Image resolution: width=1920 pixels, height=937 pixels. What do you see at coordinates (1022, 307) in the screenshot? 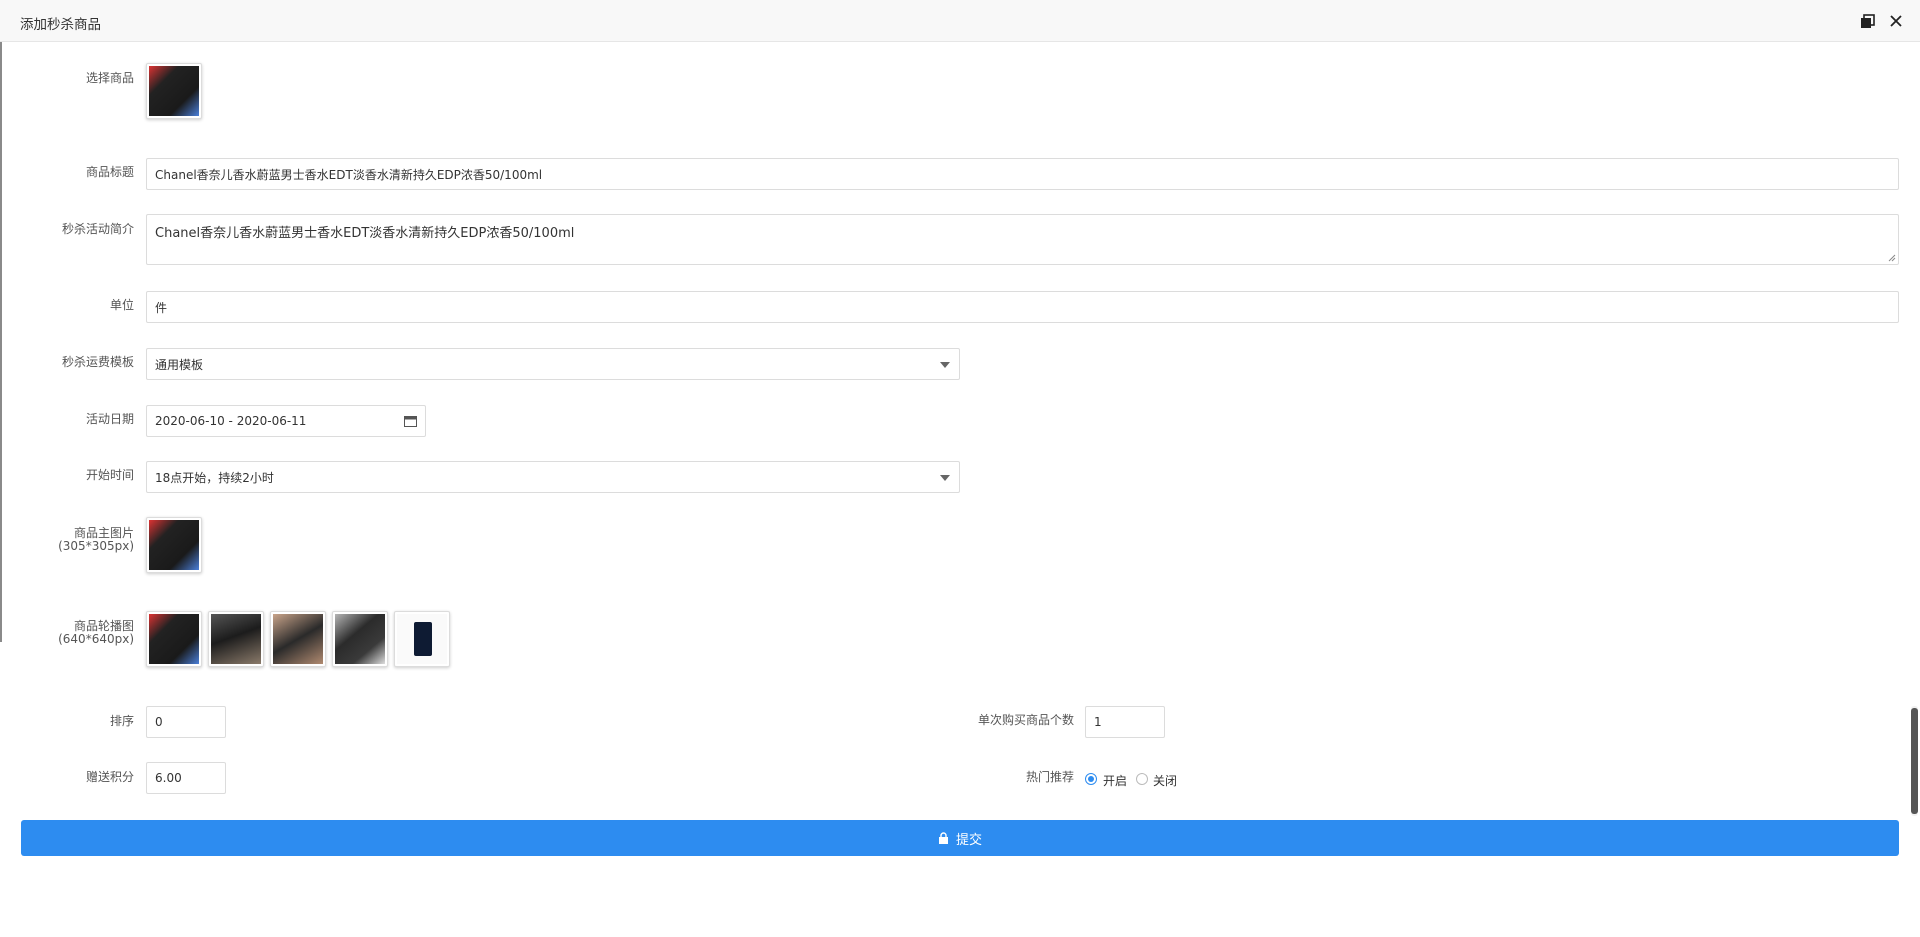
I see `unit-input: 件` at bounding box center [1022, 307].